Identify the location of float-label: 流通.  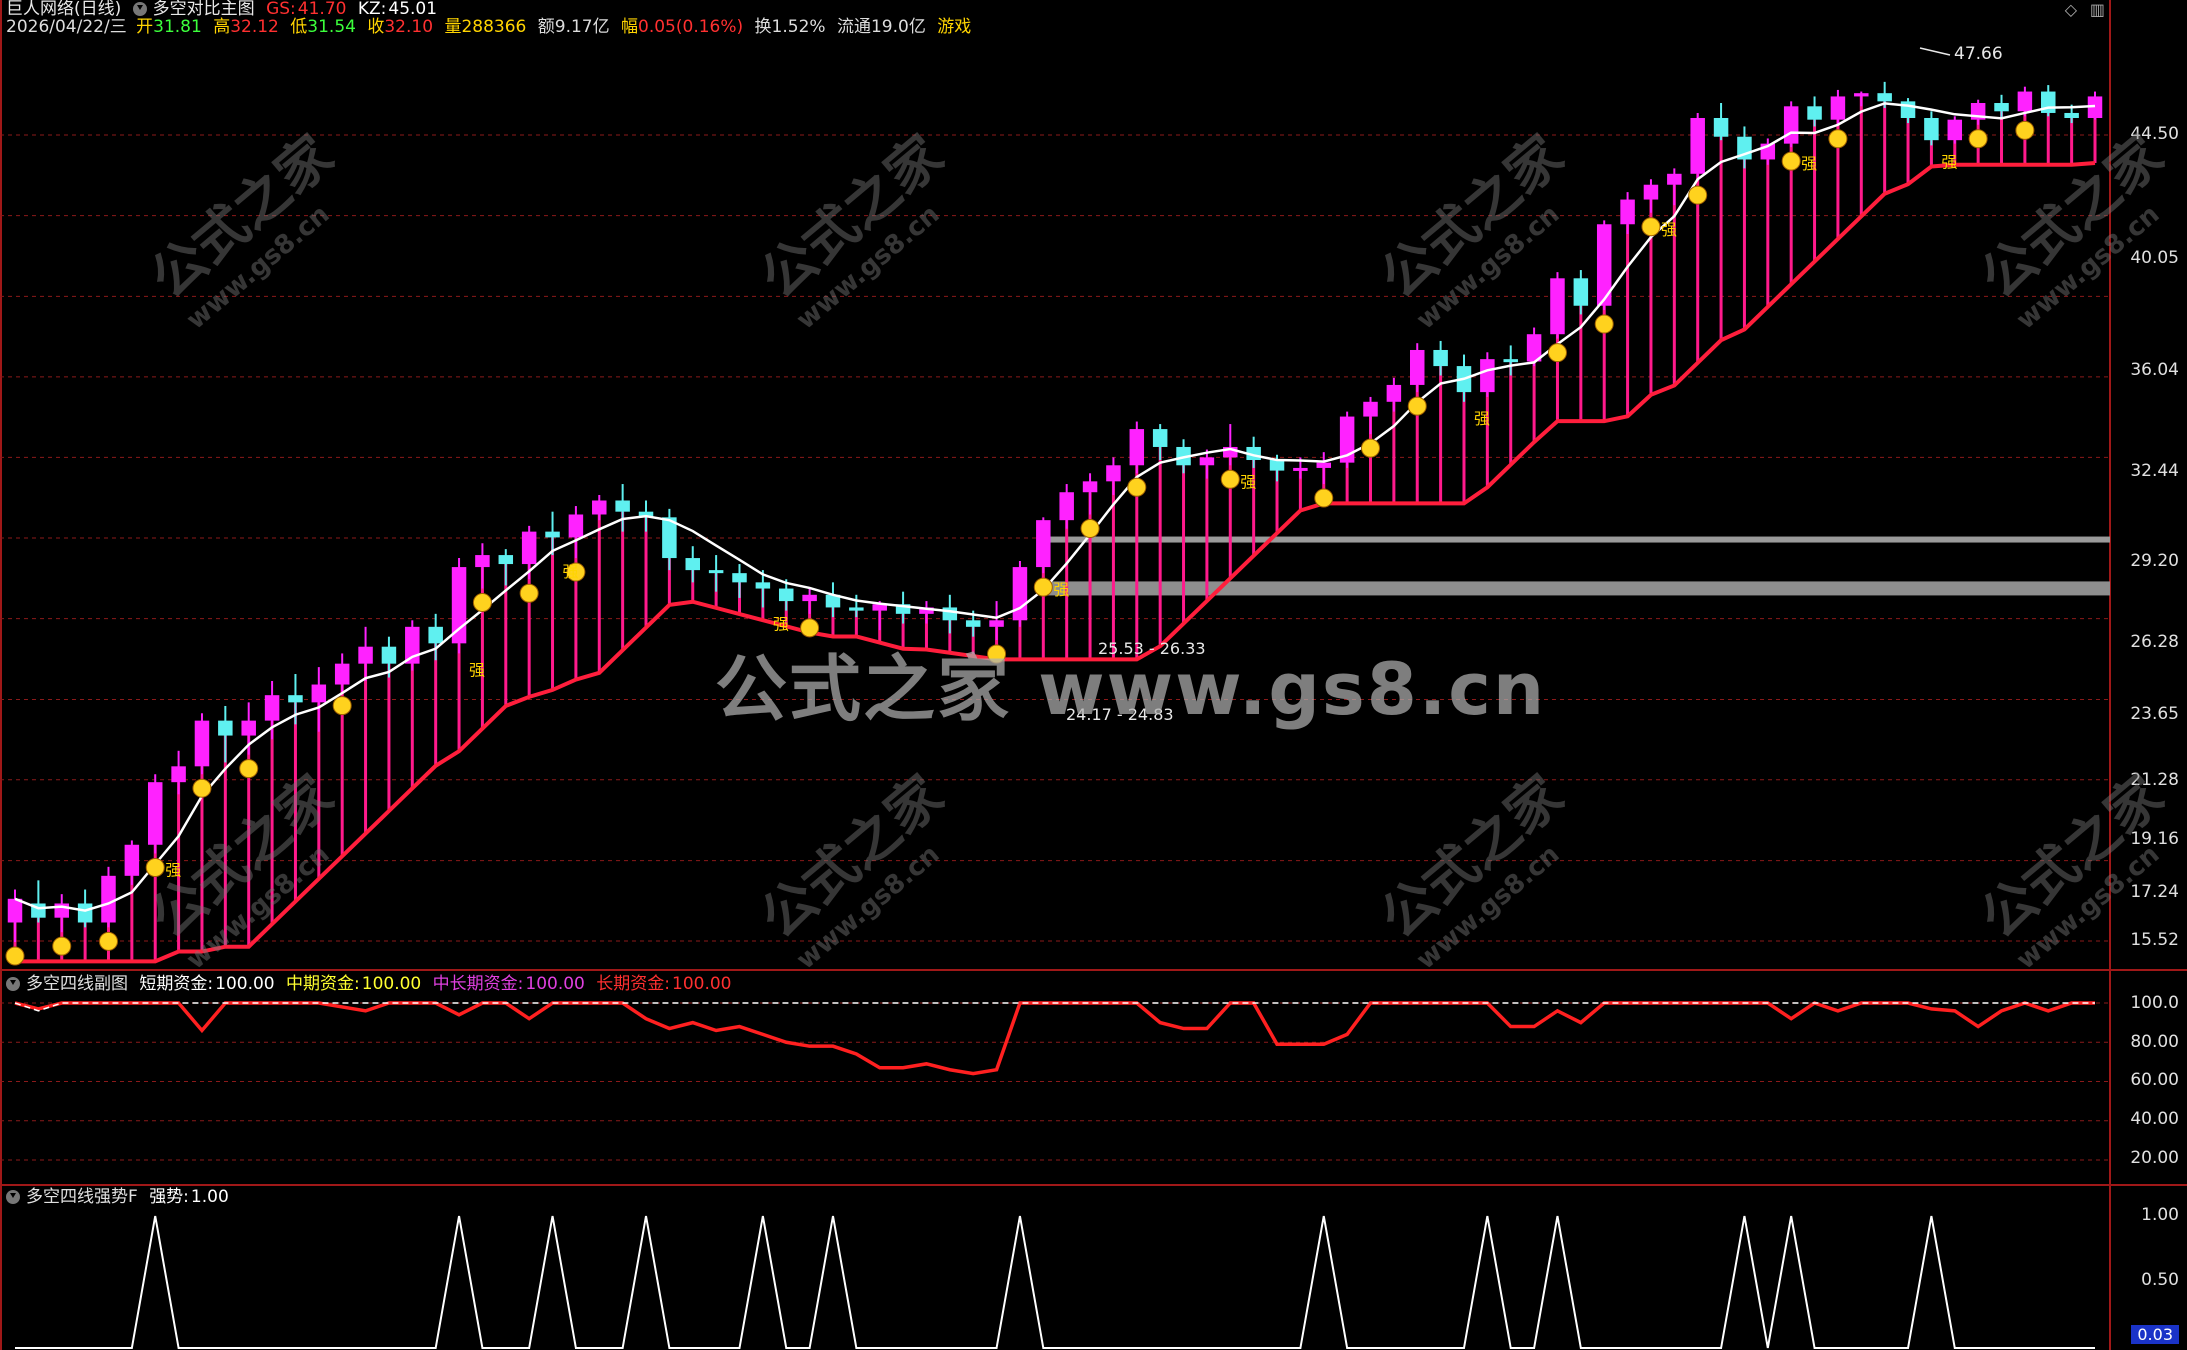
(853, 27).